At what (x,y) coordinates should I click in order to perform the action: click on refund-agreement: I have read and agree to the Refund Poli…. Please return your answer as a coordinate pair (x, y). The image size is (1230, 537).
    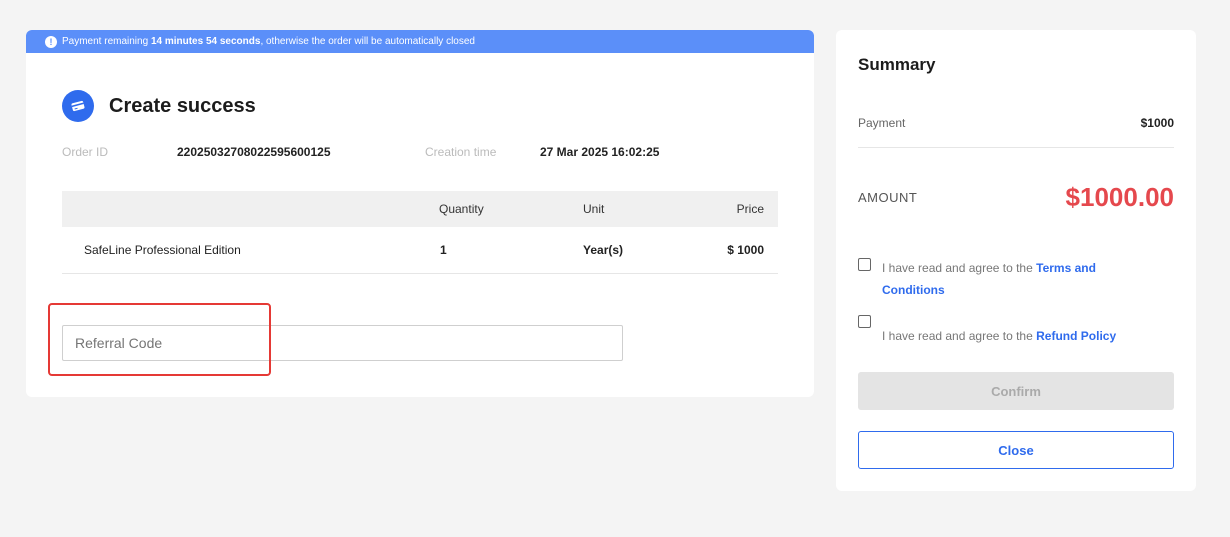
    Looking at the image, I should click on (1016, 330).